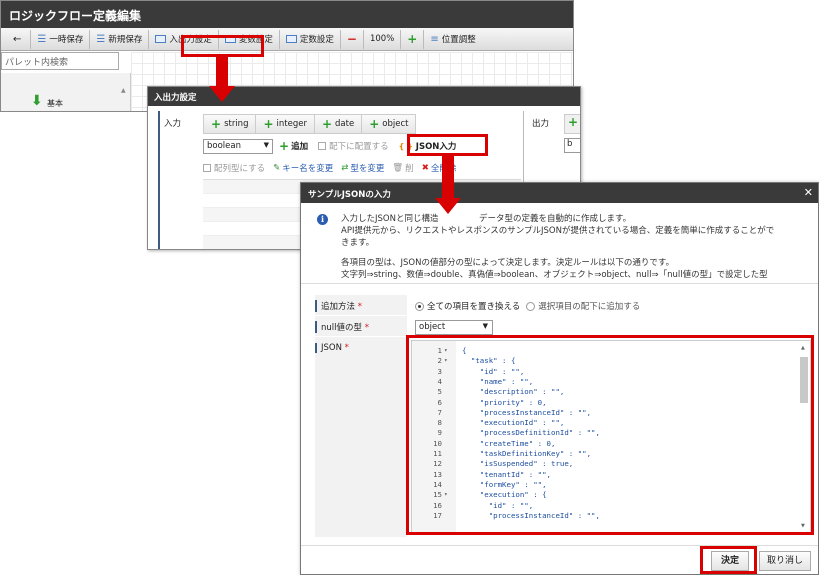 This screenshot has height=575, width=819. I want to click on editor-toolbar: ← ☰ 一時保存 ☰ 新規保存 入出力設定 変数設定 定数設定 − 100% +, so click(287, 39).